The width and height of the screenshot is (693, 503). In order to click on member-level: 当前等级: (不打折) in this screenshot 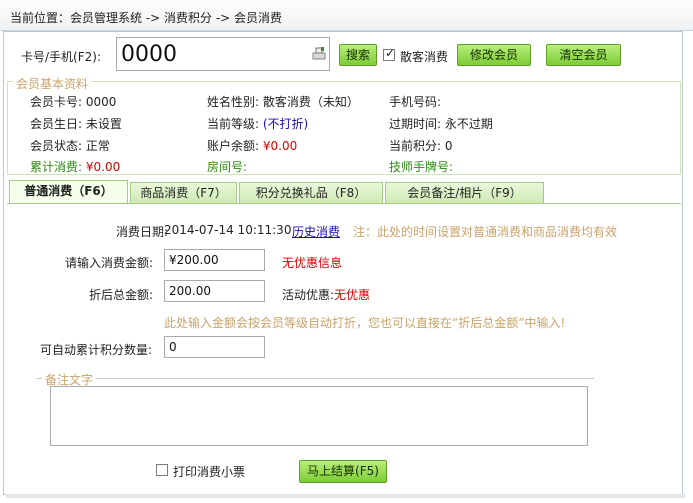, I will do `click(257, 123)`.